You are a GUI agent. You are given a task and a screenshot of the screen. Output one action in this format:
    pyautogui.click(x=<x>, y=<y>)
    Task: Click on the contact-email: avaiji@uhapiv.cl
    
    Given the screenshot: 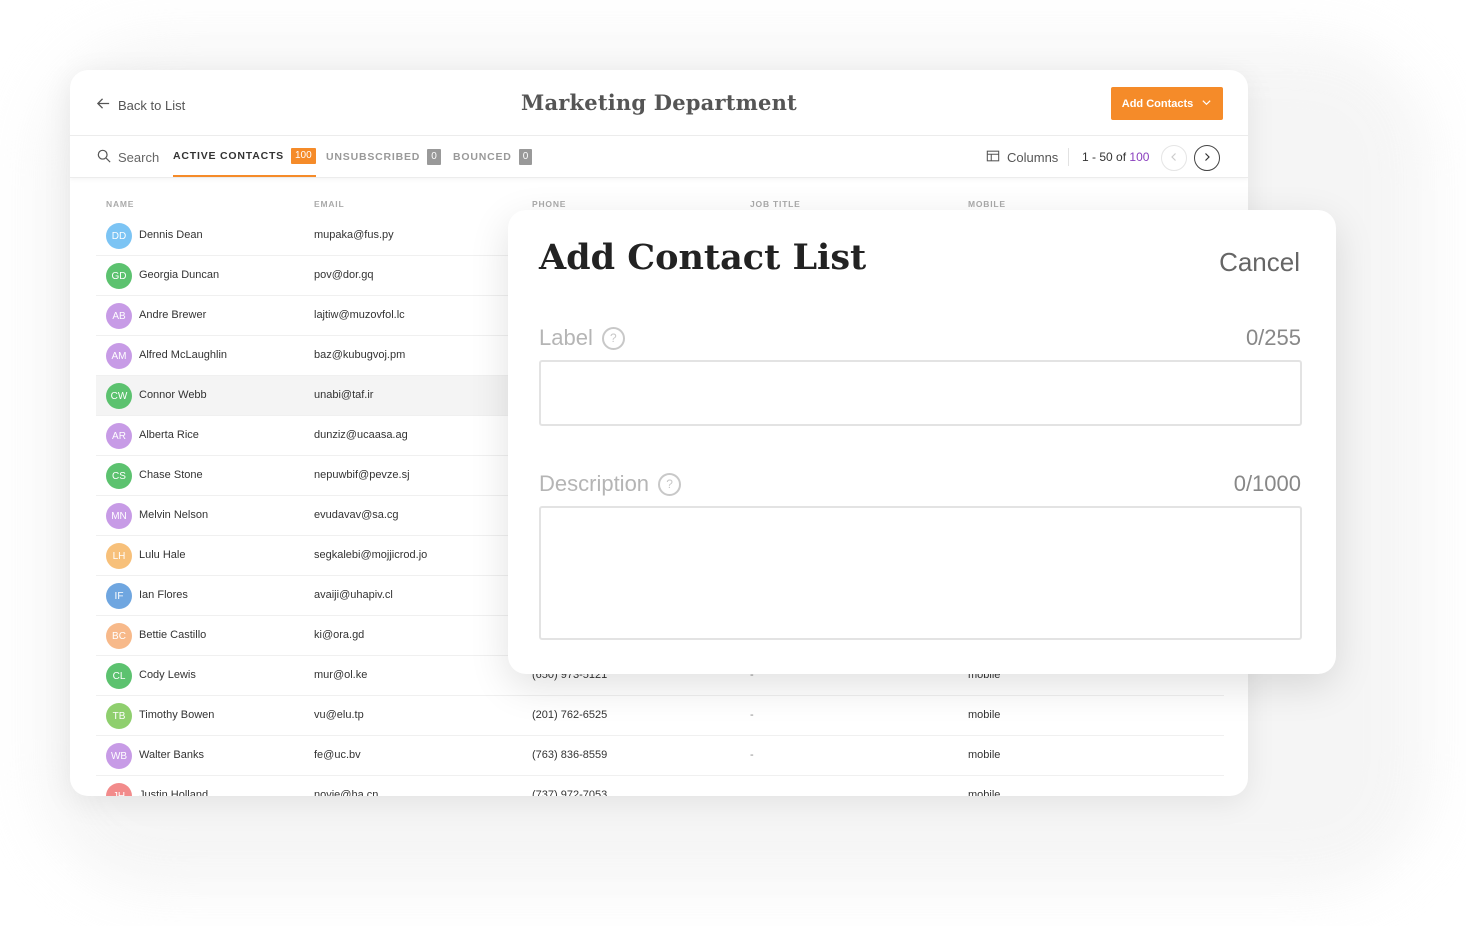 What is the action you would take?
    pyautogui.click(x=353, y=595)
    